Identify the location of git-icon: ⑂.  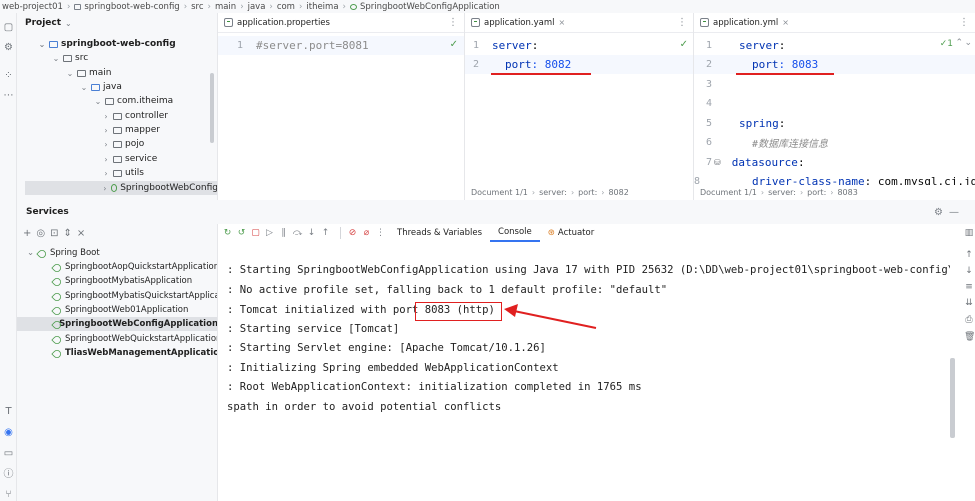
(8, 494).